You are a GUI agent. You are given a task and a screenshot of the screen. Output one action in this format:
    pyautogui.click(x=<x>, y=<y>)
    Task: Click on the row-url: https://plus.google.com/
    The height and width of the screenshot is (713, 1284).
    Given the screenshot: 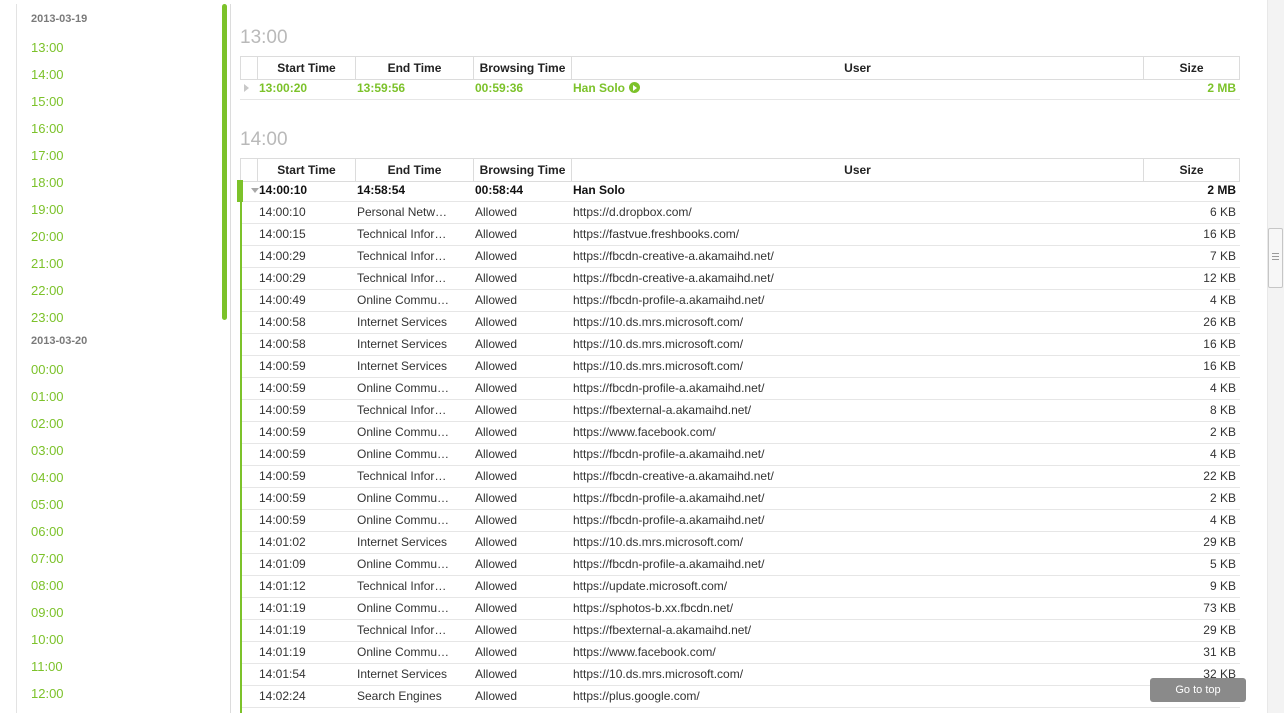 What is the action you would take?
    pyautogui.click(x=853, y=696)
    